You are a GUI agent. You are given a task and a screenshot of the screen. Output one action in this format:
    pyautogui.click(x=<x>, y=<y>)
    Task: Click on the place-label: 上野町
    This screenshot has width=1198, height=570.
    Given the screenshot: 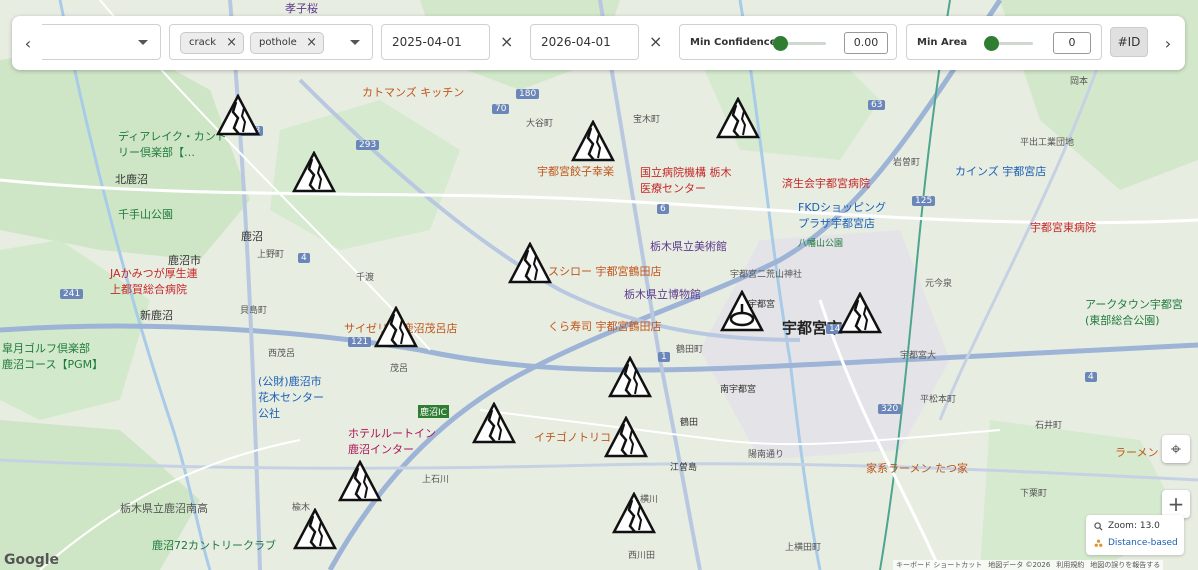 What is the action you would take?
    pyautogui.click(x=271, y=255)
    